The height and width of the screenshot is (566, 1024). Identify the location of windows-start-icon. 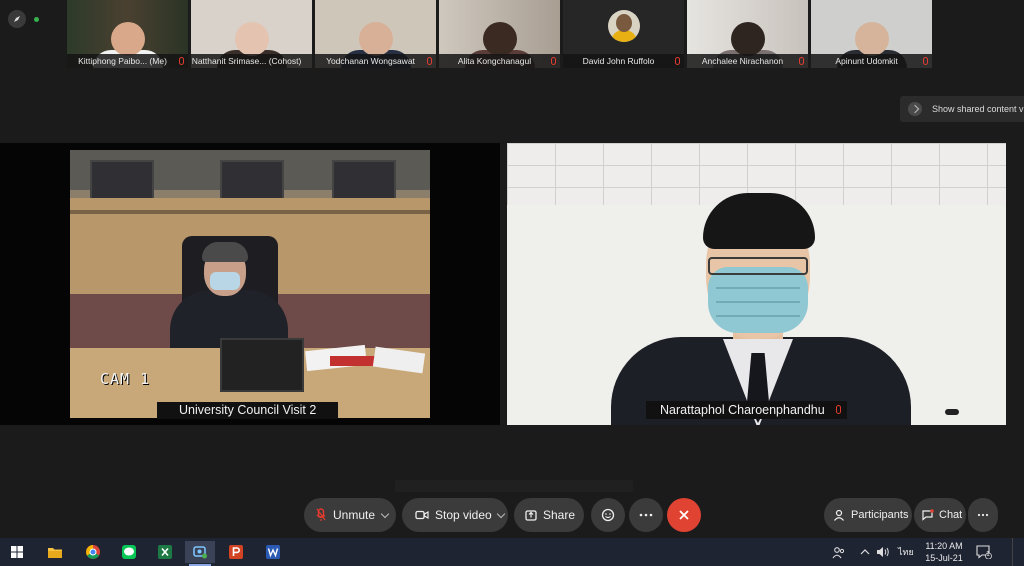
(17, 552).